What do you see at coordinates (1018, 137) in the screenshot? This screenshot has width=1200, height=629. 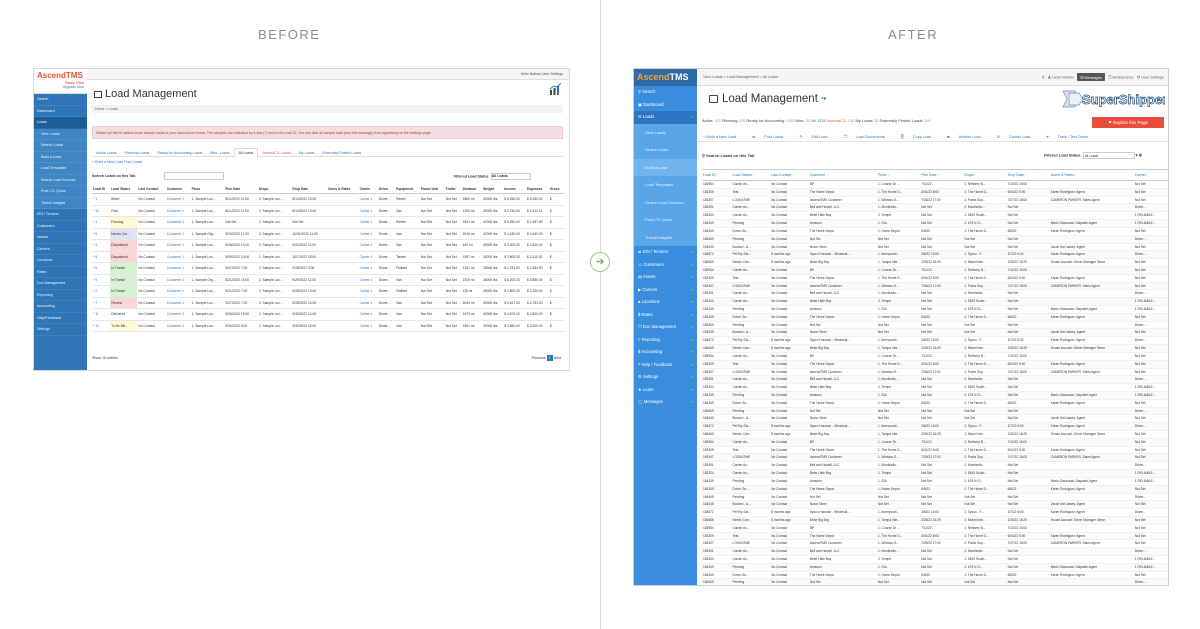 I see `toolbar-action: ⊘ Cancel Load` at bounding box center [1018, 137].